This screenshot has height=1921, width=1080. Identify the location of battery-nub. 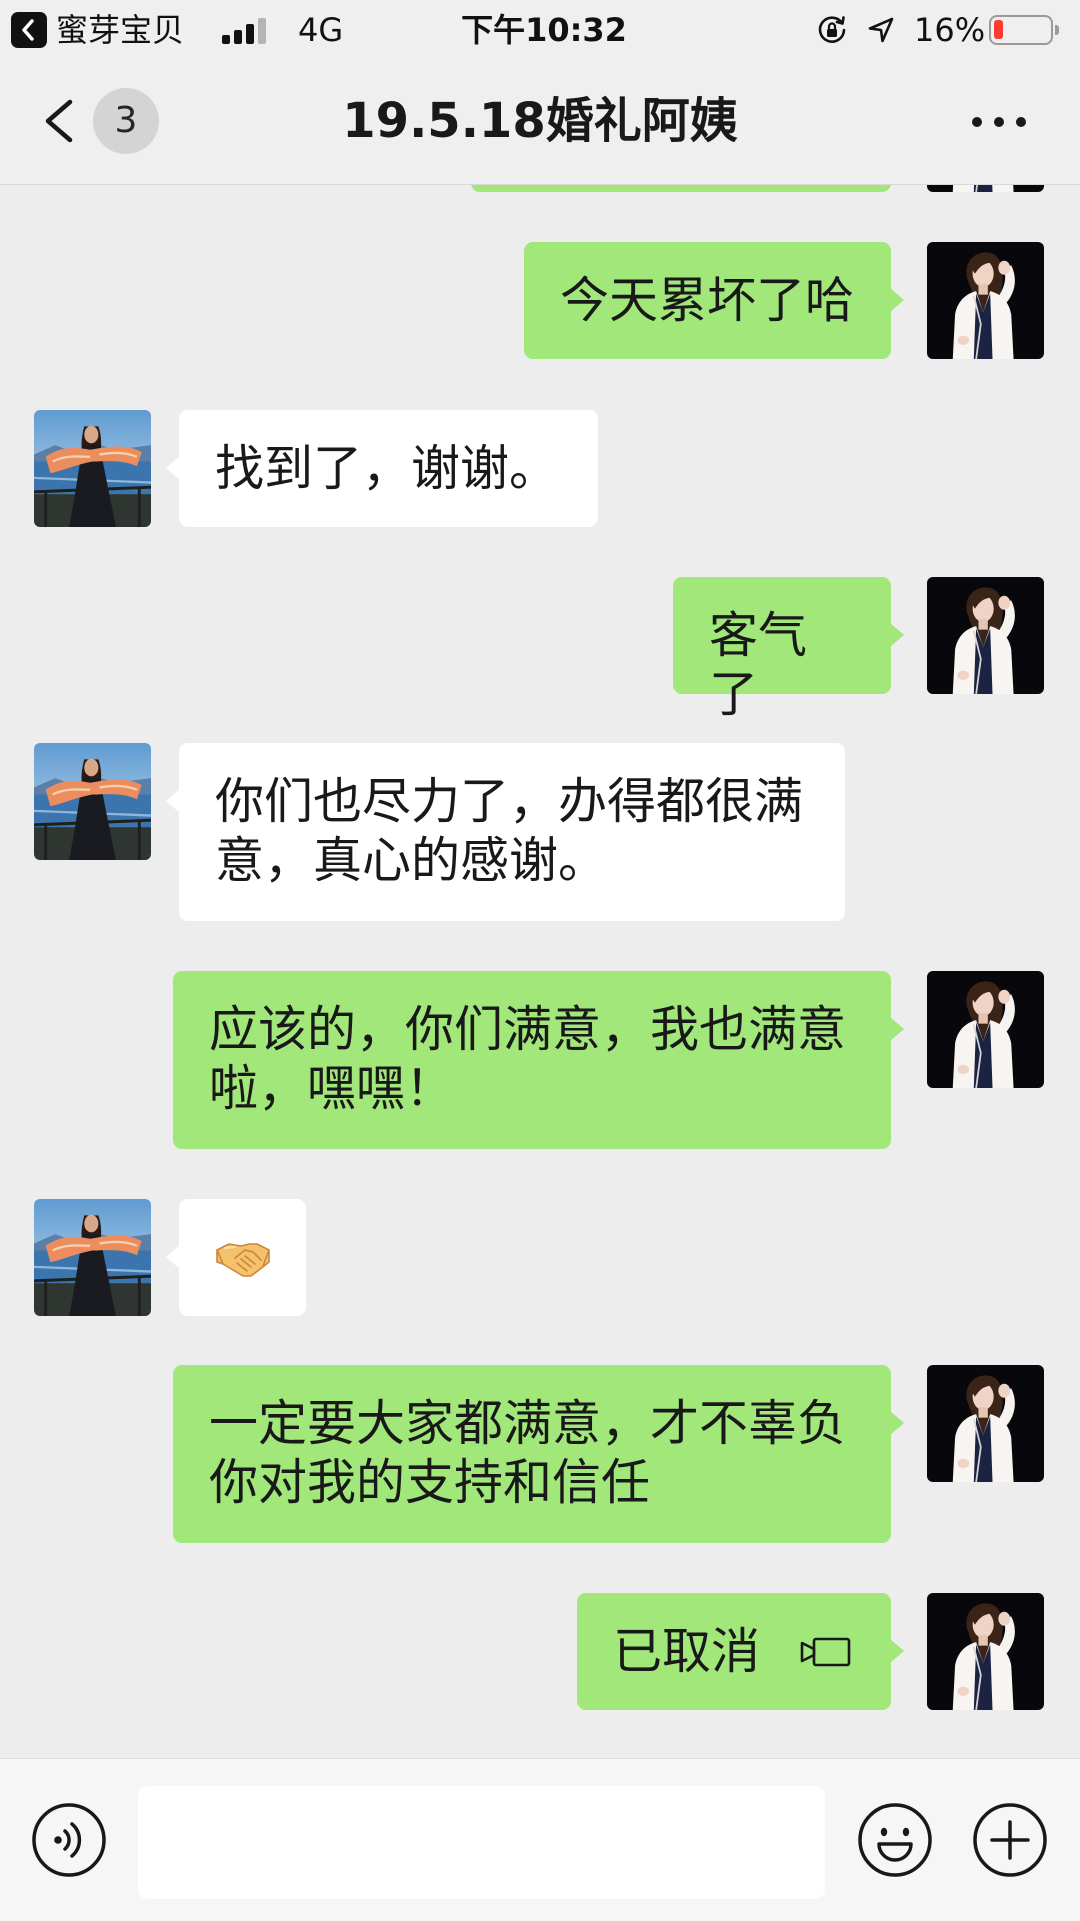
(1057, 30).